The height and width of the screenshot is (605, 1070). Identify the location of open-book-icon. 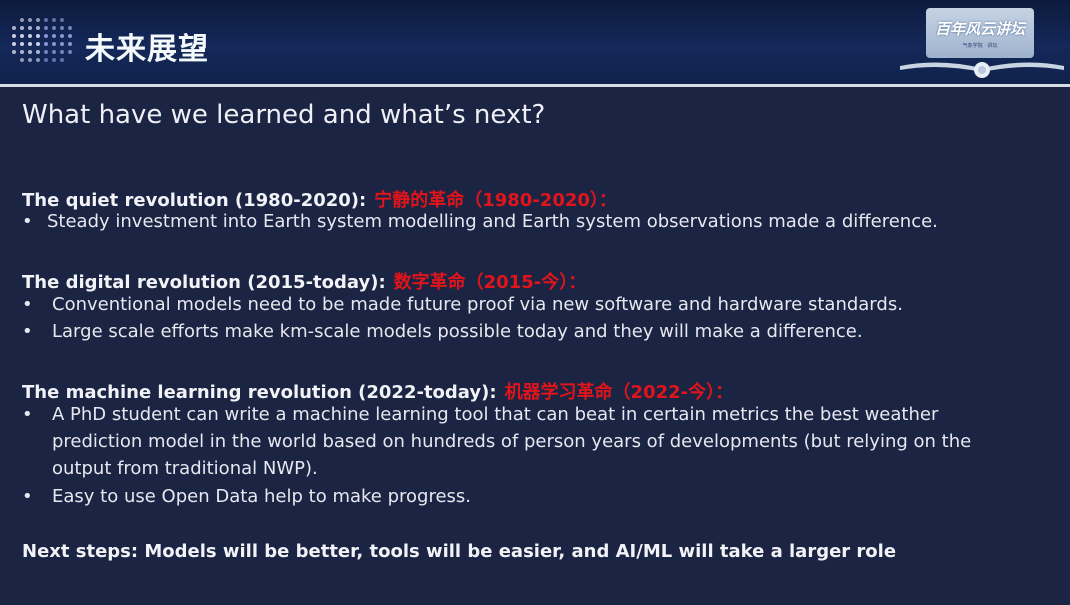
(982, 70).